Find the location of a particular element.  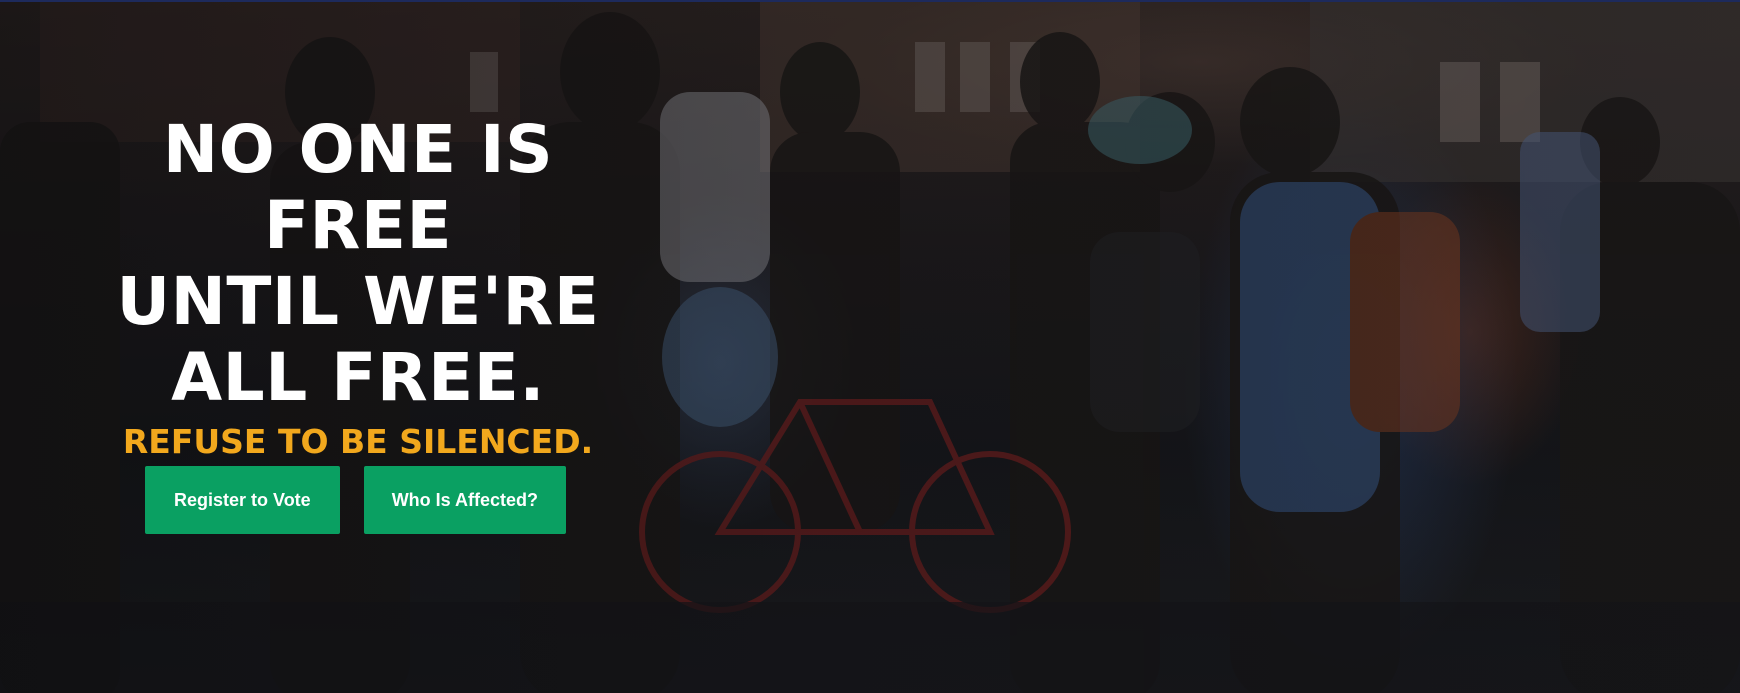

headline-line: ALL FREE. is located at coordinates (358, 377).